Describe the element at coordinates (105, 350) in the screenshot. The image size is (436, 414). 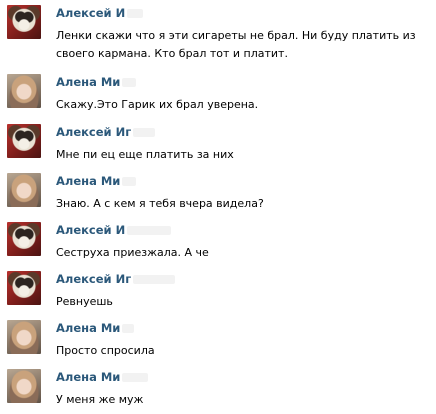
I see `message-text: Просто спросила` at that location.